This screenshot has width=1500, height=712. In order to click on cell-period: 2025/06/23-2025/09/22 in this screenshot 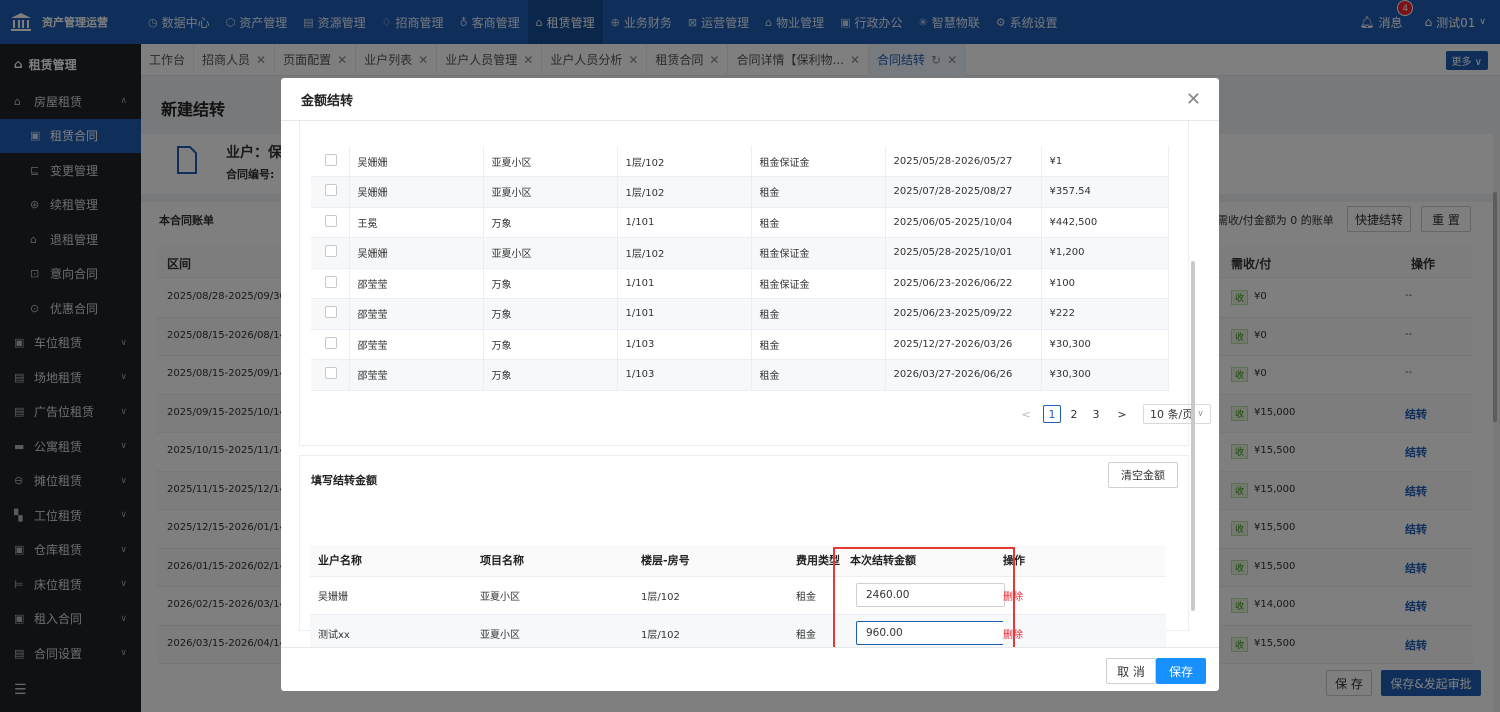, I will do `click(963, 314)`.